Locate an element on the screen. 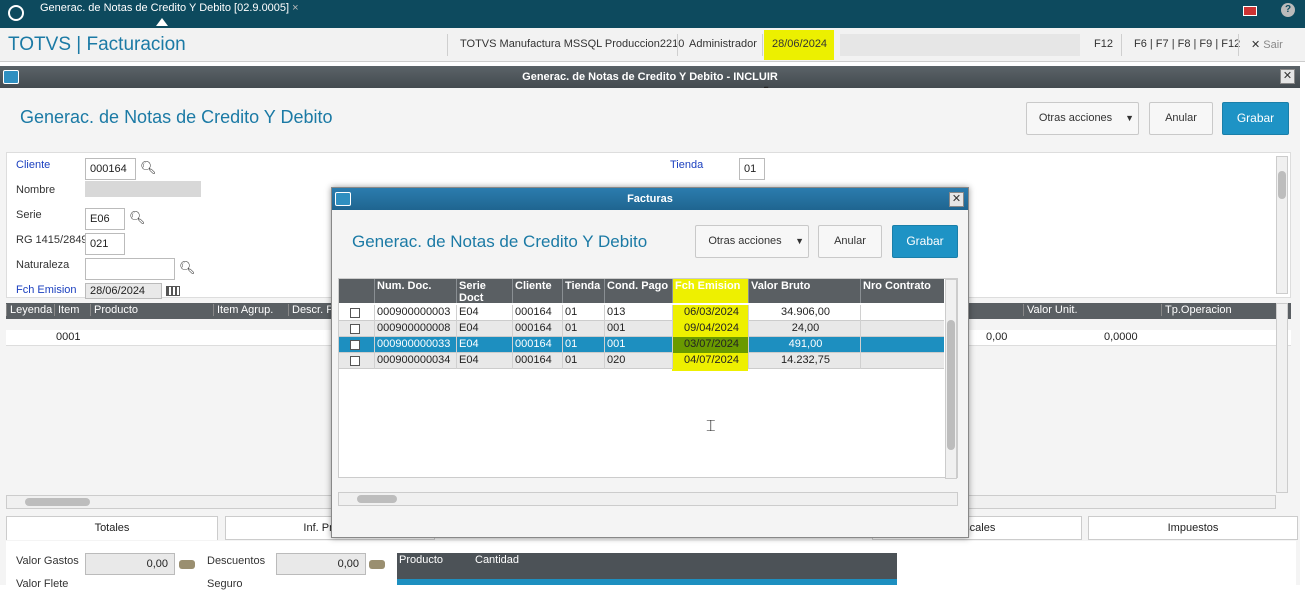  fch-emision-label: Fch Emision is located at coordinates (46, 290).